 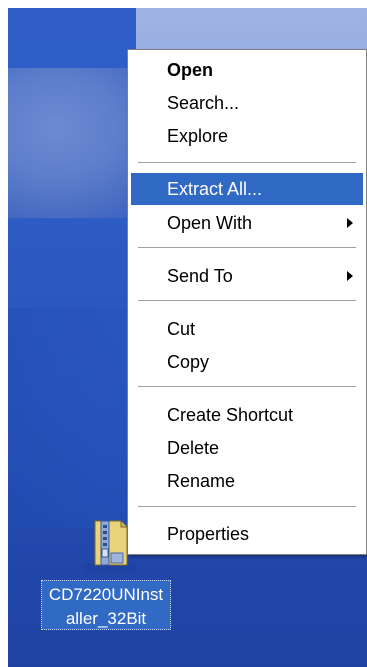 What do you see at coordinates (110, 545) in the screenshot?
I see `zip-folder-icon` at bounding box center [110, 545].